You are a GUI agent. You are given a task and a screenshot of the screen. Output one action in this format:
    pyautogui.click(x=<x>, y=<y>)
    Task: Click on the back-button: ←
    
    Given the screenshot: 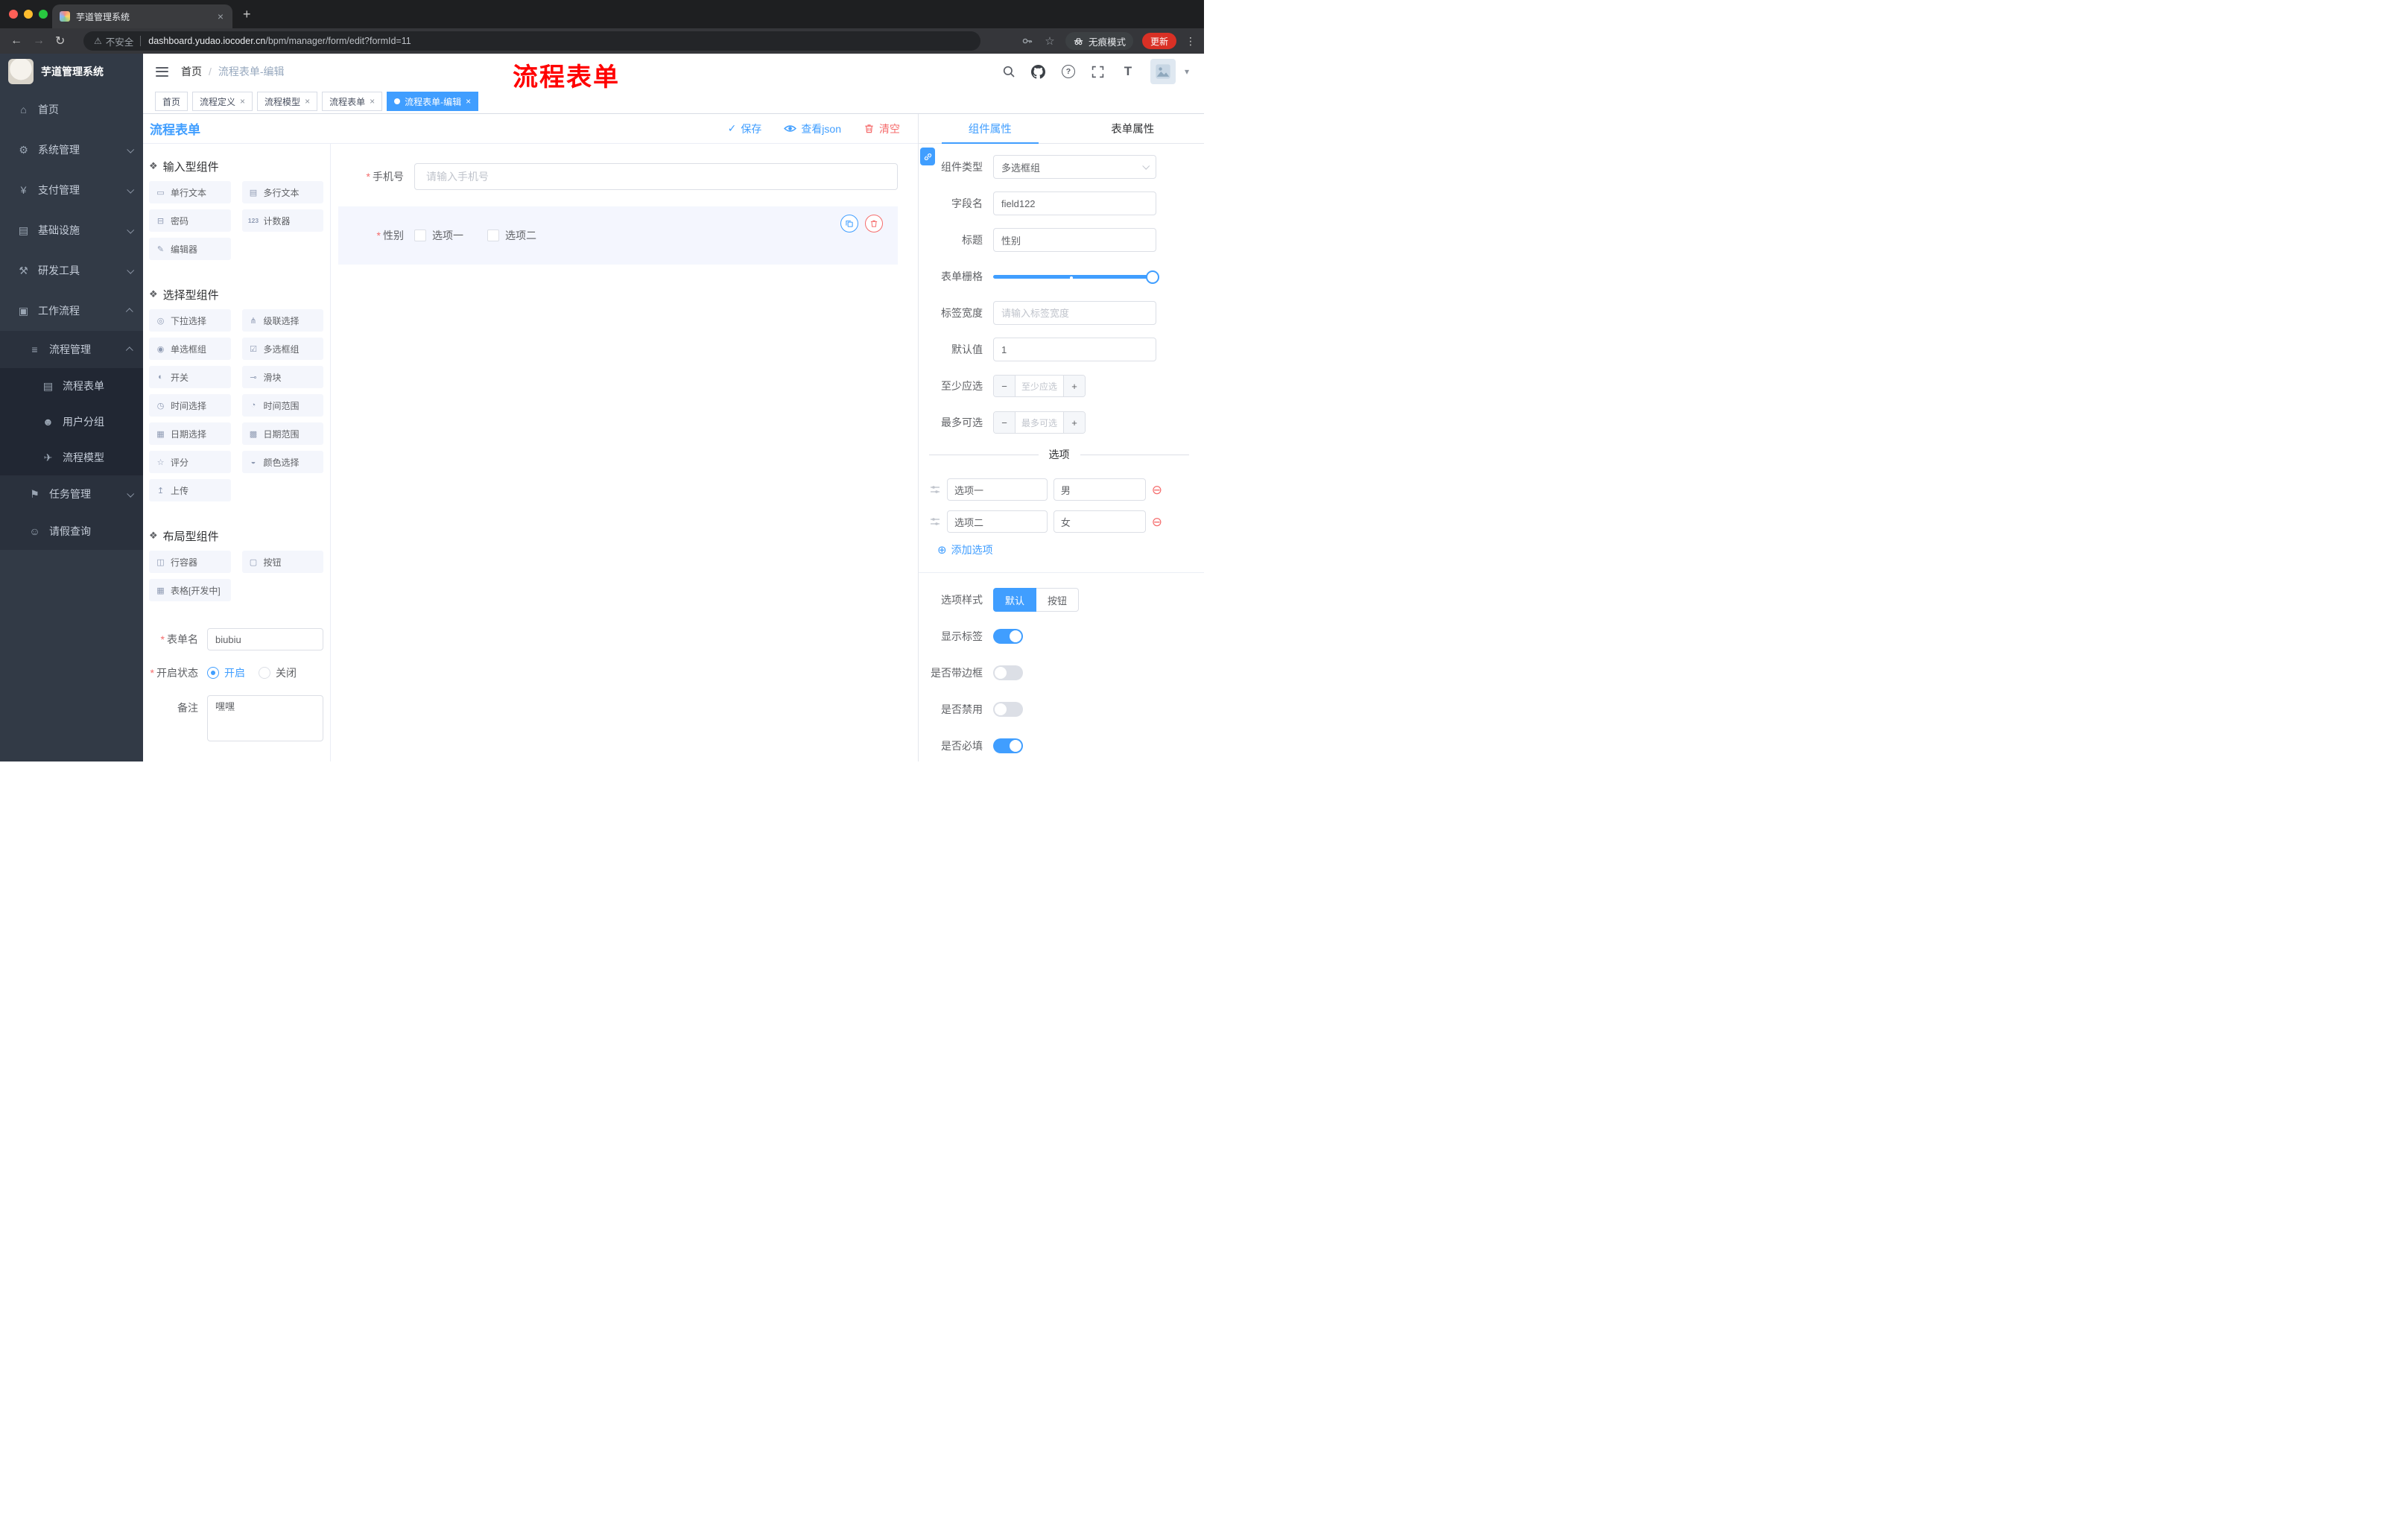 What is the action you would take?
    pyautogui.click(x=16, y=41)
    